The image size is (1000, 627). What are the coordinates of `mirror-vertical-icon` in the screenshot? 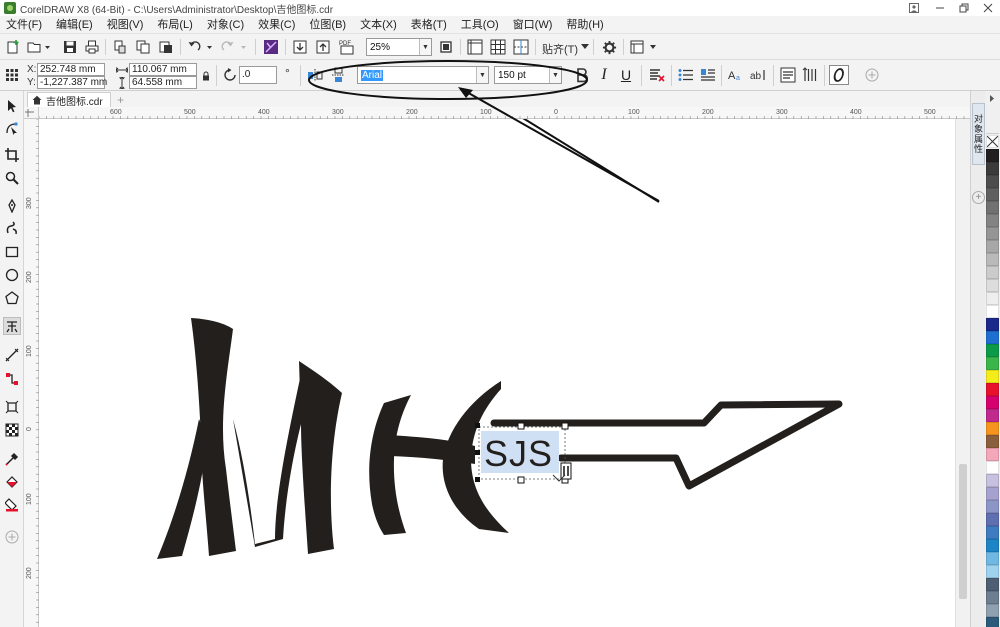 It's located at (338, 75).